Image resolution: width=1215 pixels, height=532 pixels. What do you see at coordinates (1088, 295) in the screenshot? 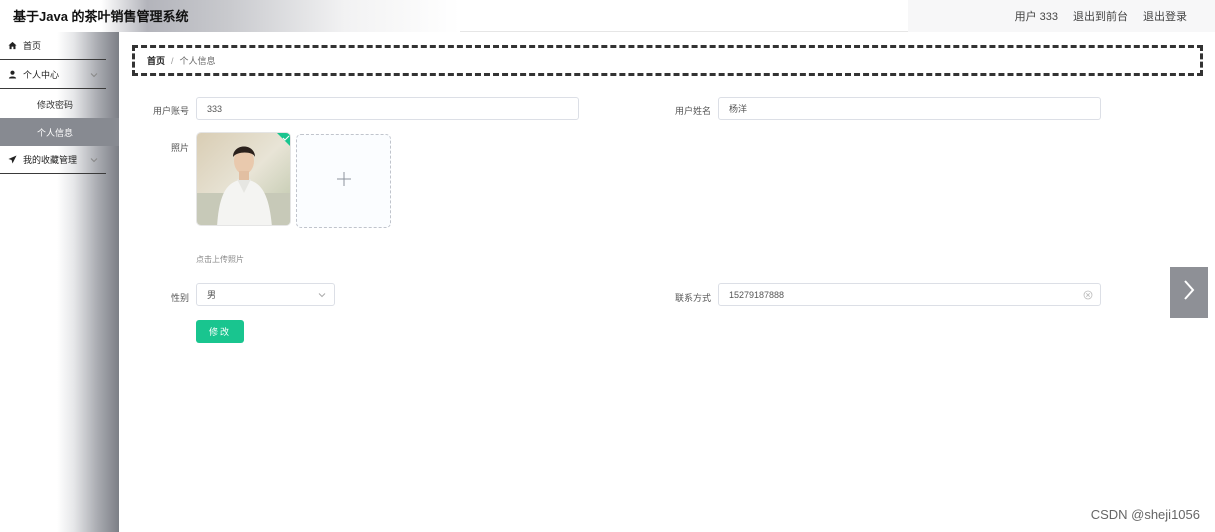
I see `clear-icon` at bounding box center [1088, 295].